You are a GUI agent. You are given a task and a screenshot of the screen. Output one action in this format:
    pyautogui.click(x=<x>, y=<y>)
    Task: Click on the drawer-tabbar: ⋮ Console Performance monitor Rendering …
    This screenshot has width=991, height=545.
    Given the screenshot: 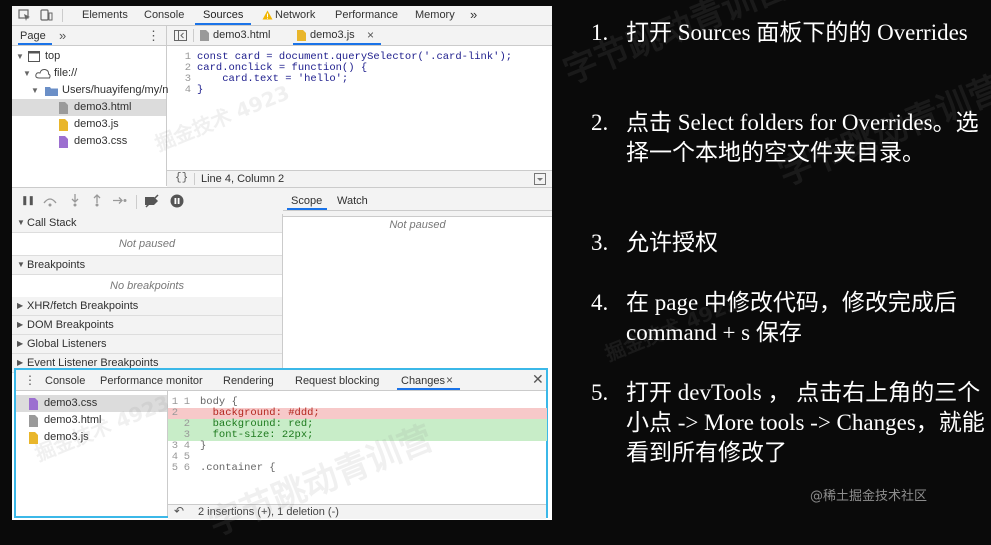 What is the action you would take?
    pyautogui.click(x=281, y=380)
    